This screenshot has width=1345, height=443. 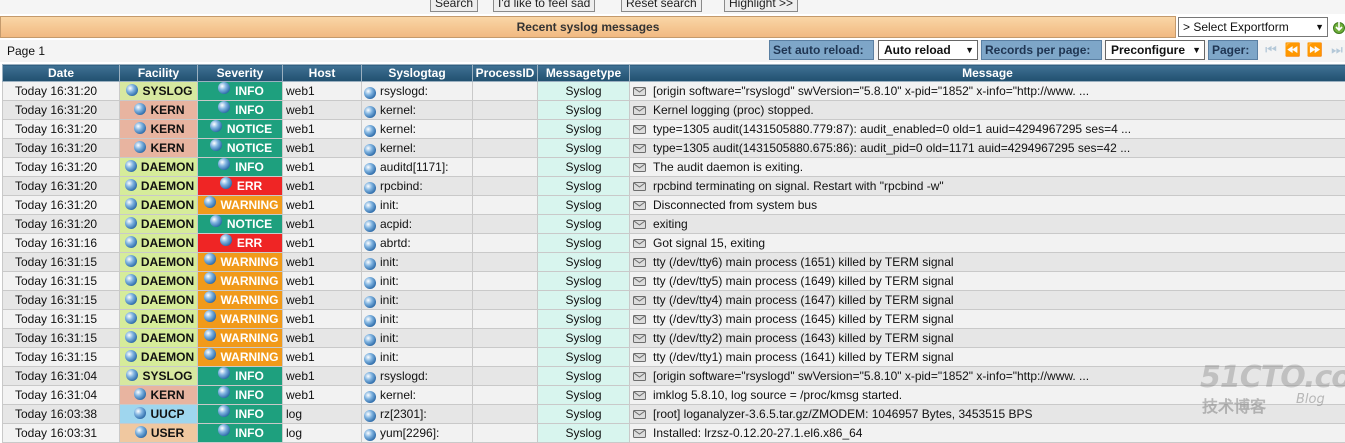 I want to click on column-header-message: Message, so click(x=987, y=73).